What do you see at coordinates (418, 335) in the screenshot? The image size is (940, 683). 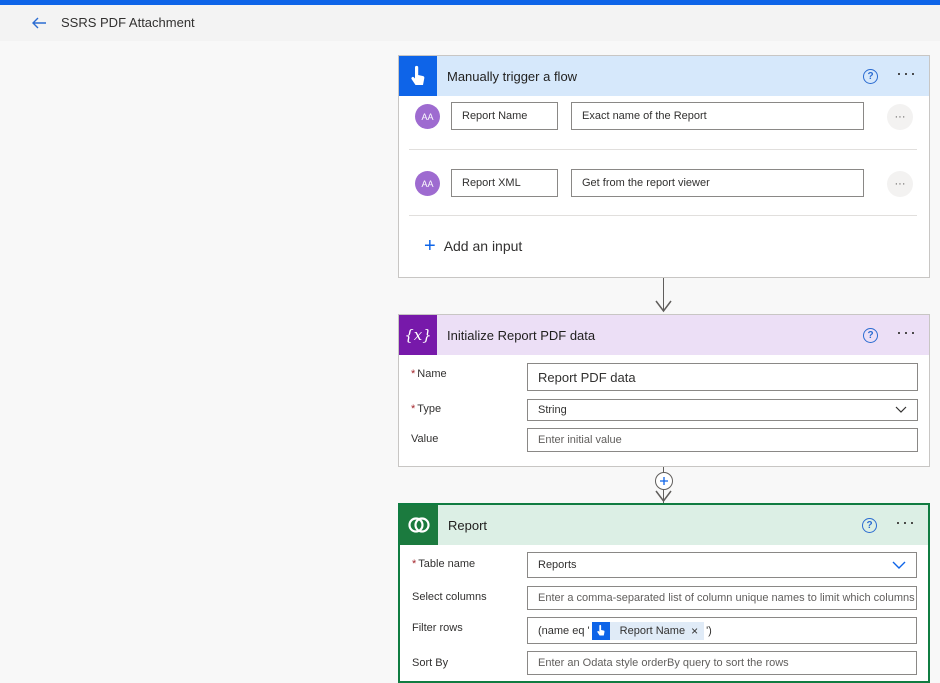 I see `variable-icon: {x}` at bounding box center [418, 335].